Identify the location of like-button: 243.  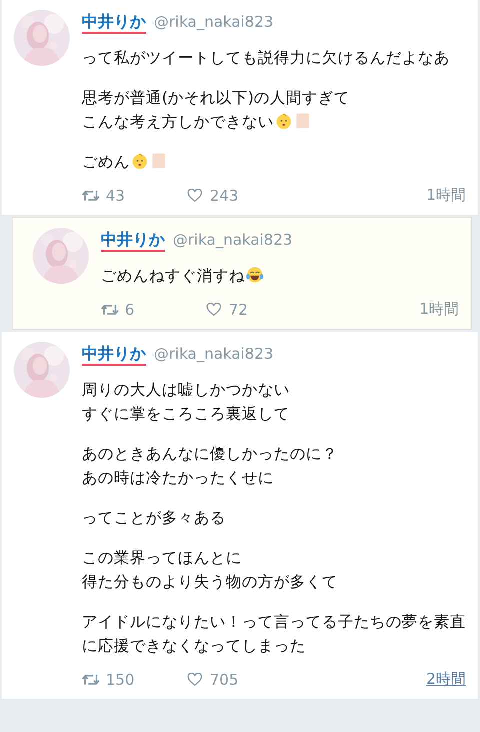
(238, 195).